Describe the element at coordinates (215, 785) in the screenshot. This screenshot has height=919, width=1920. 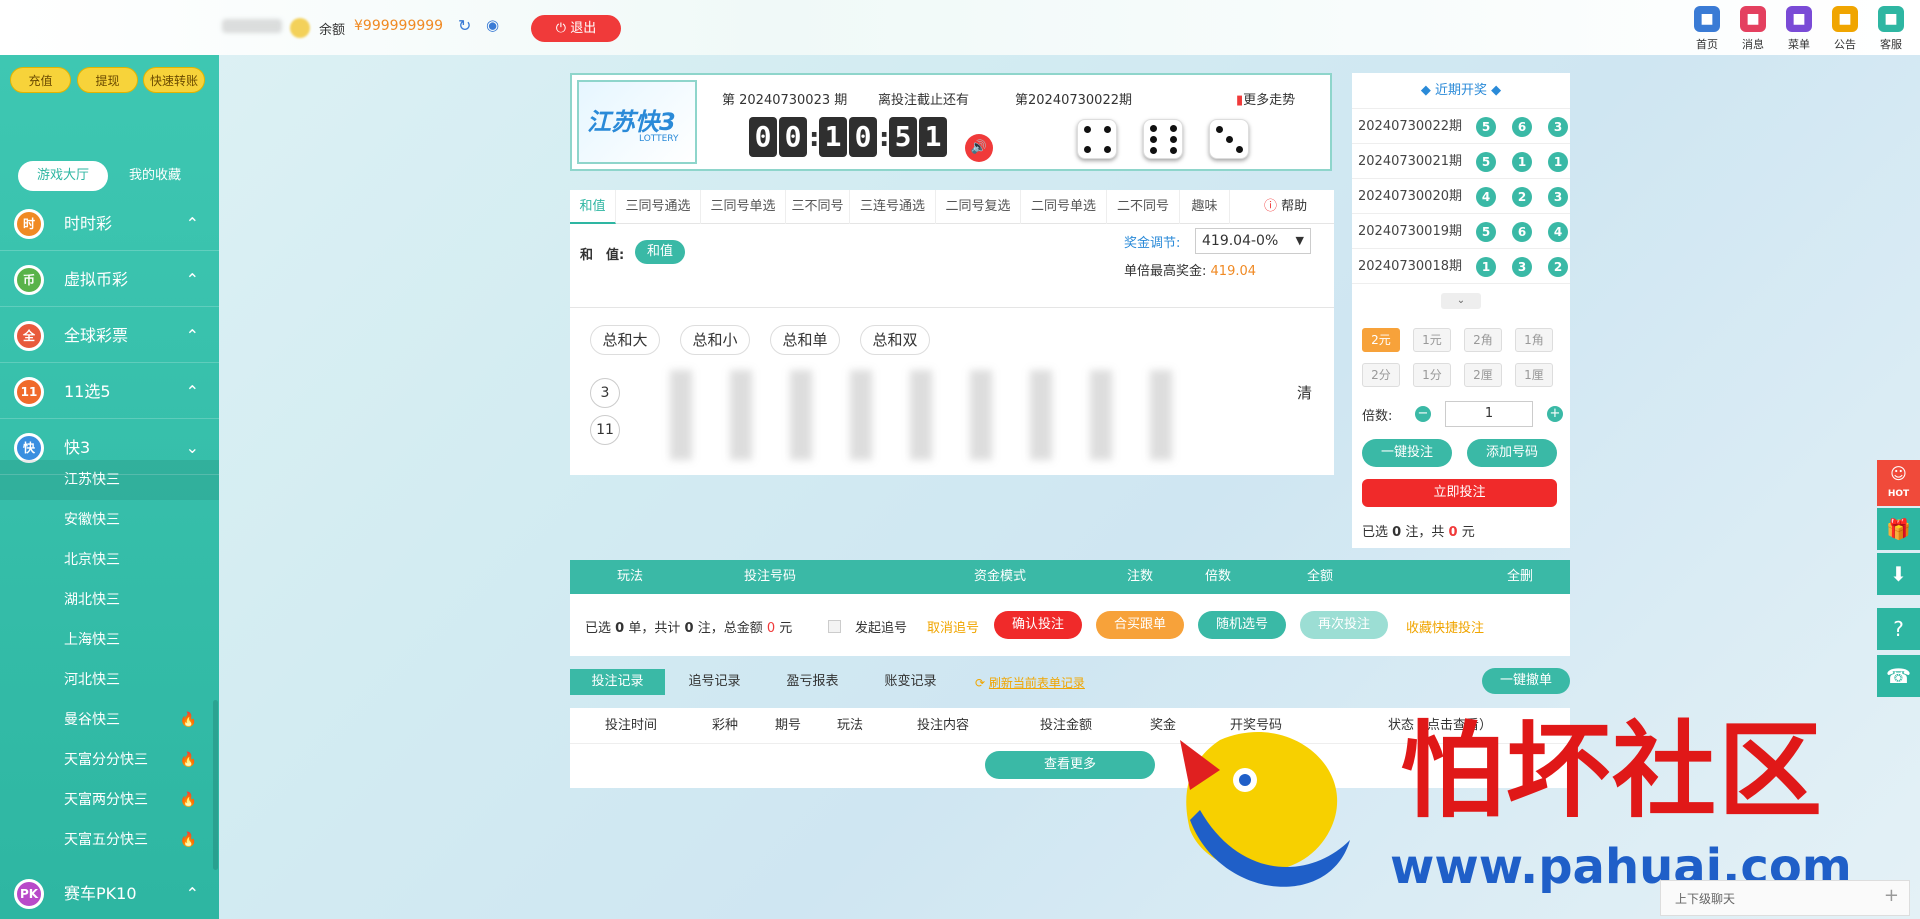
I see `sidebar-scrollbar` at that location.